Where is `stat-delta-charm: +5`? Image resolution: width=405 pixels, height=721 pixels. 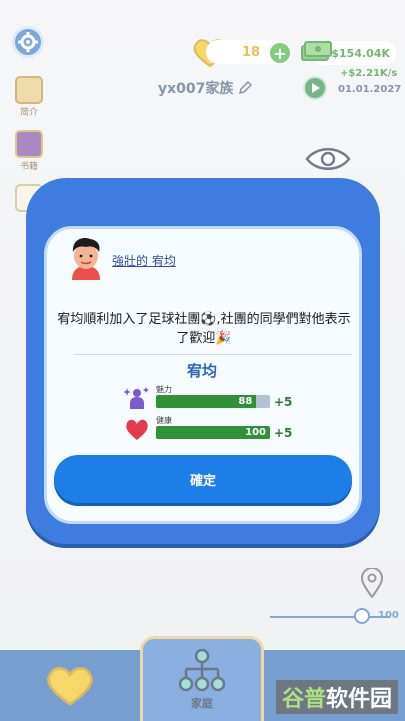 stat-delta-charm: +5 is located at coordinates (283, 402).